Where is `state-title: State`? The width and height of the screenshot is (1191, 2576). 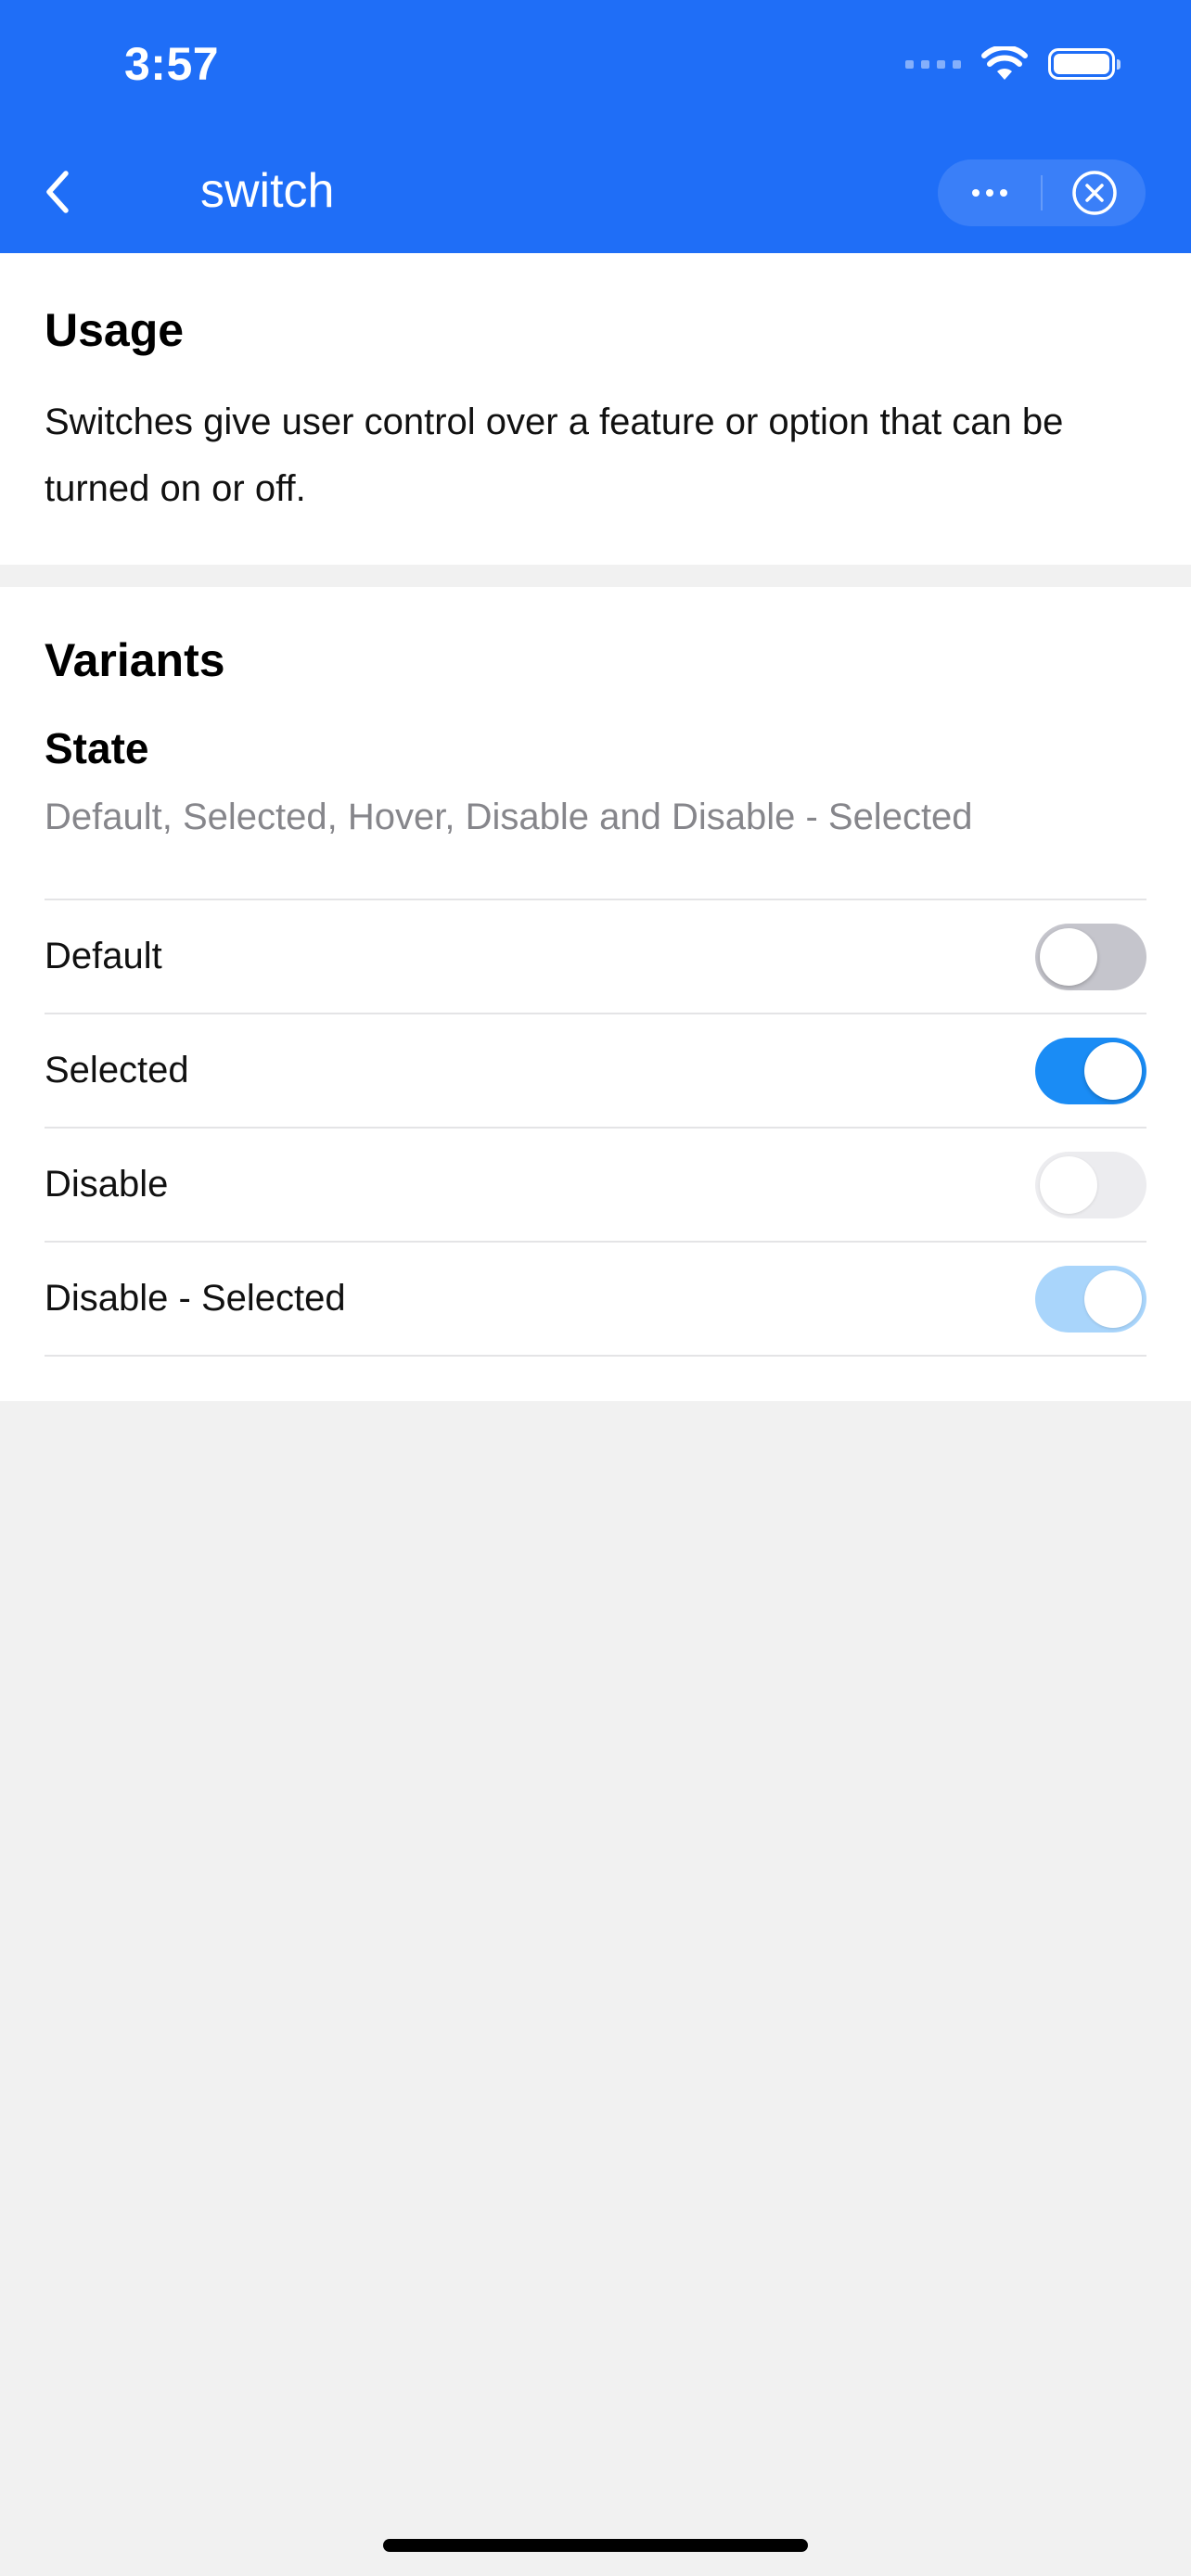
state-title: State is located at coordinates (97, 748).